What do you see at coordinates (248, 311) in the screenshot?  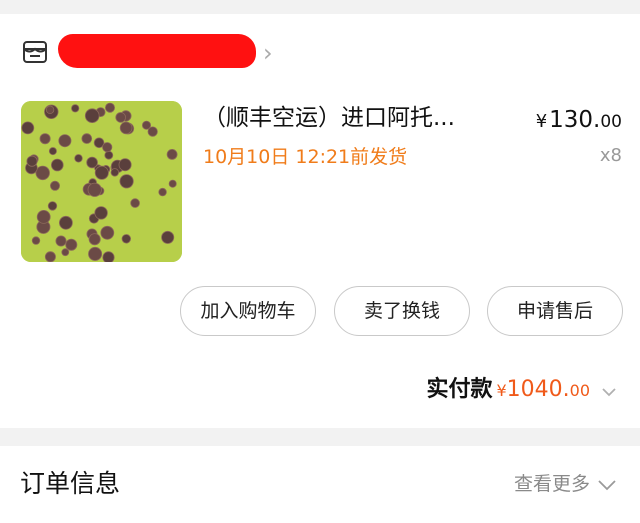 I see `add-to-cart-button: 加入购物车` at bounding box center [248, 311].